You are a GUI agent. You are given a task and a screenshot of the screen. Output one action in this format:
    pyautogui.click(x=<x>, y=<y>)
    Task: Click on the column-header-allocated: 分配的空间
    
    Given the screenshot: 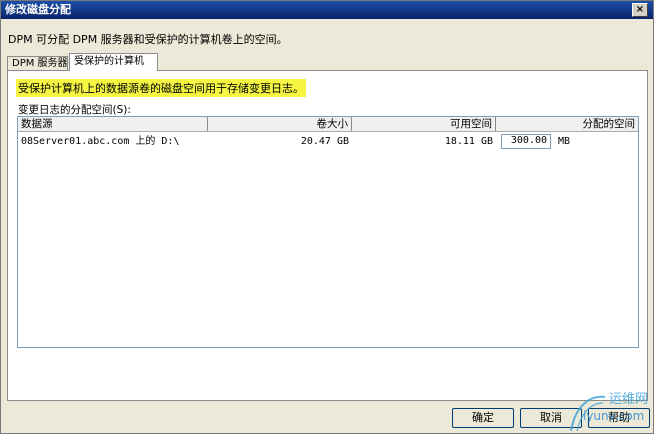 What is the action you would take?
    pyautogui.click(x=567, y=124)
    